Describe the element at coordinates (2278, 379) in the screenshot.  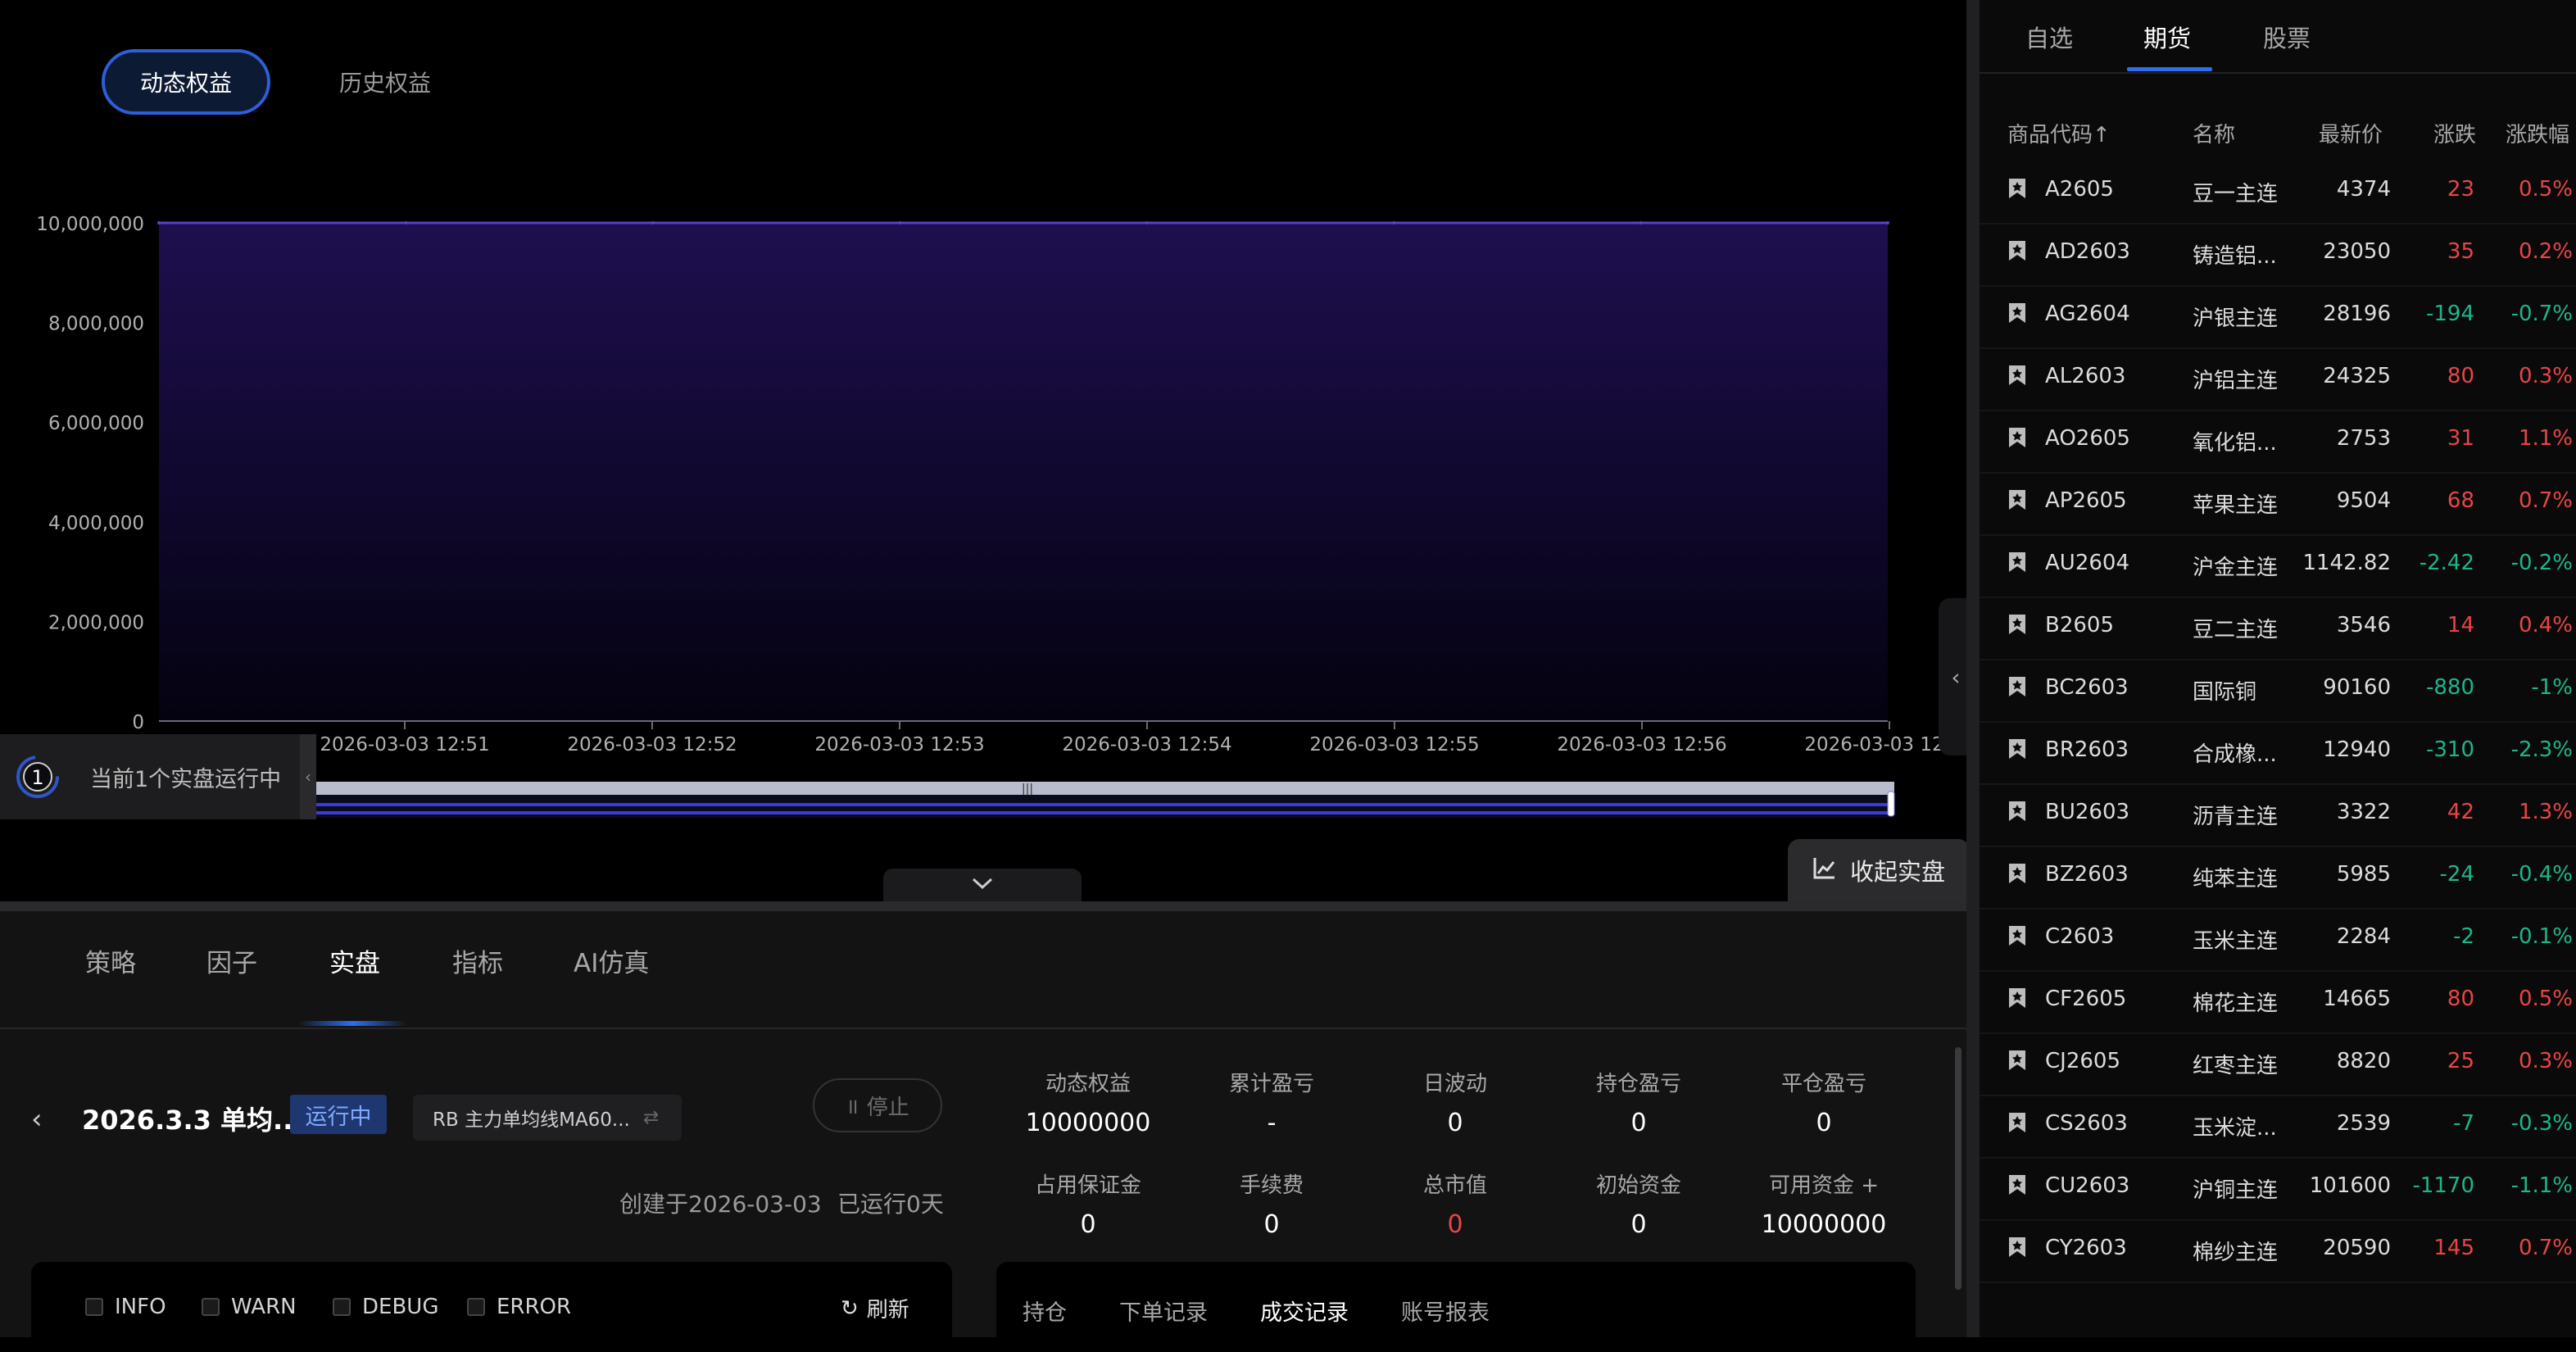
I see `watchlist-row: AL2603 沪铝主连 24325 80 0.3%` at that location.